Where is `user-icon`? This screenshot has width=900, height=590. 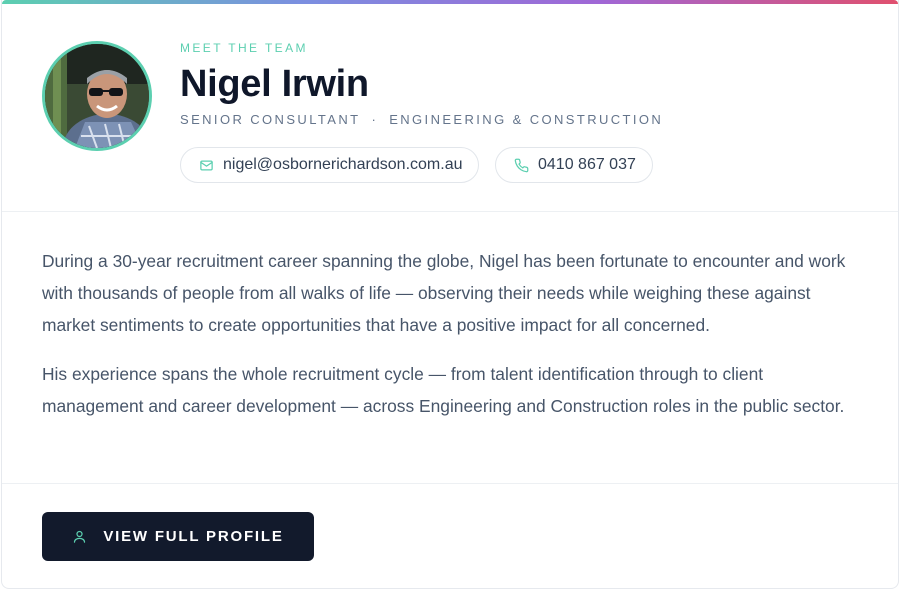 user-icon is located at coordinates (79, 536).